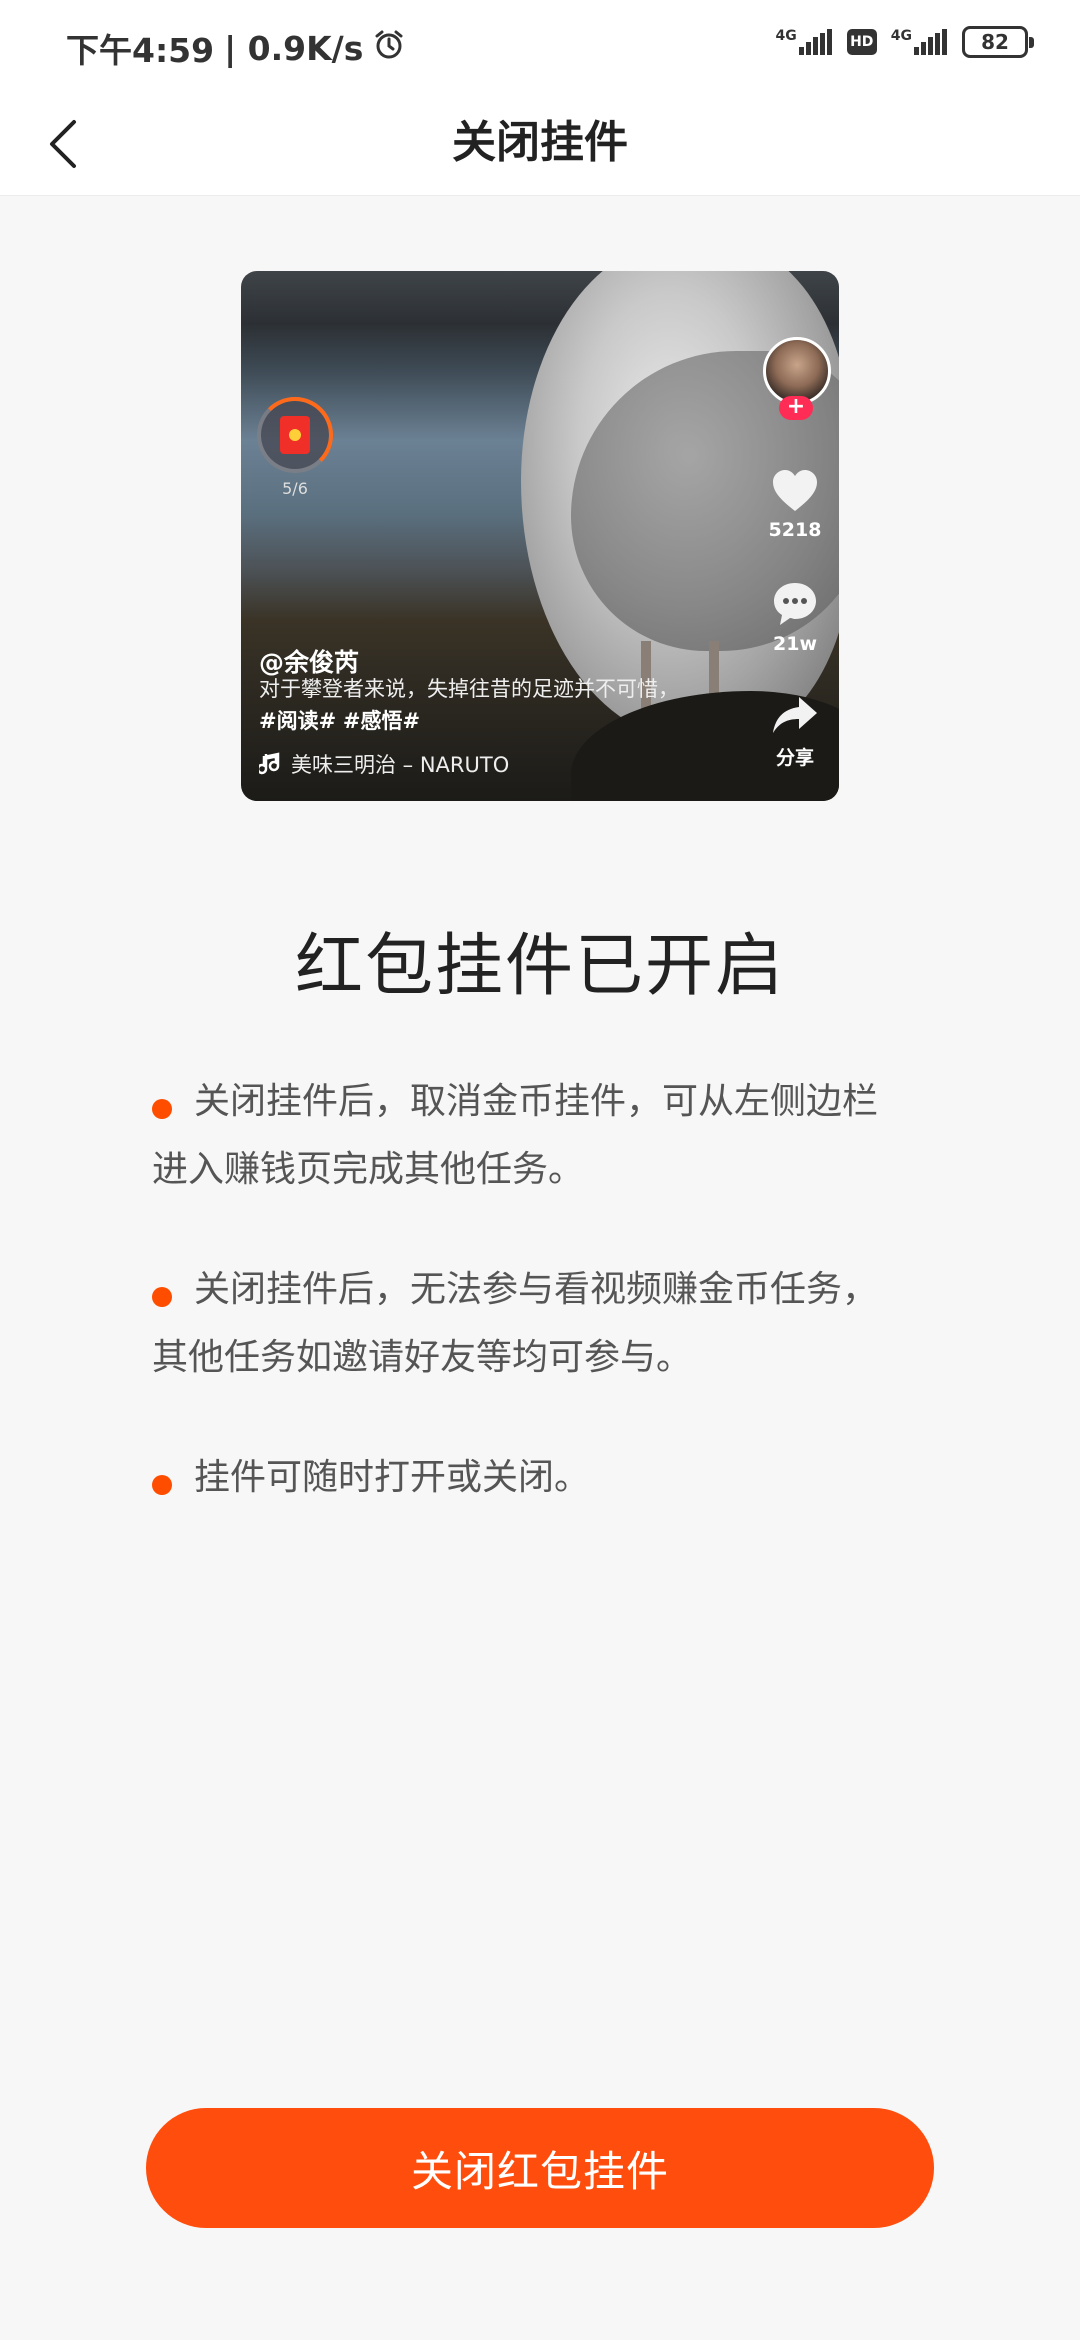  I want to click on info-bullet: 挂件可随时打开或关闭。, so click(532, 1478).